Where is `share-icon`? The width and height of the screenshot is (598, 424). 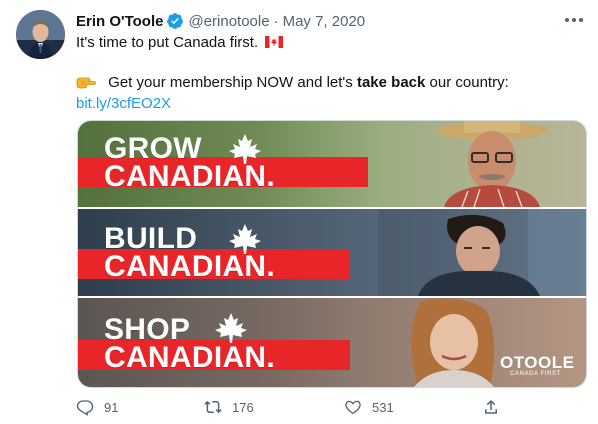
share-icon is located at coordinates (491, 406).